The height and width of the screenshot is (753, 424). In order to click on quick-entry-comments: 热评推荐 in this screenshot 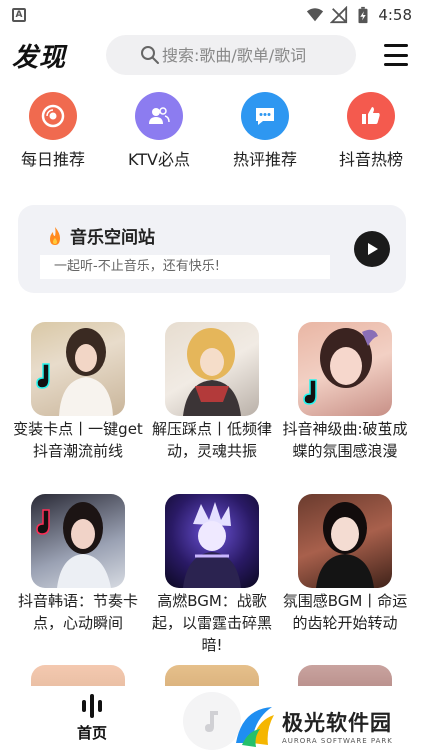, I will do `click(265, 131)`.